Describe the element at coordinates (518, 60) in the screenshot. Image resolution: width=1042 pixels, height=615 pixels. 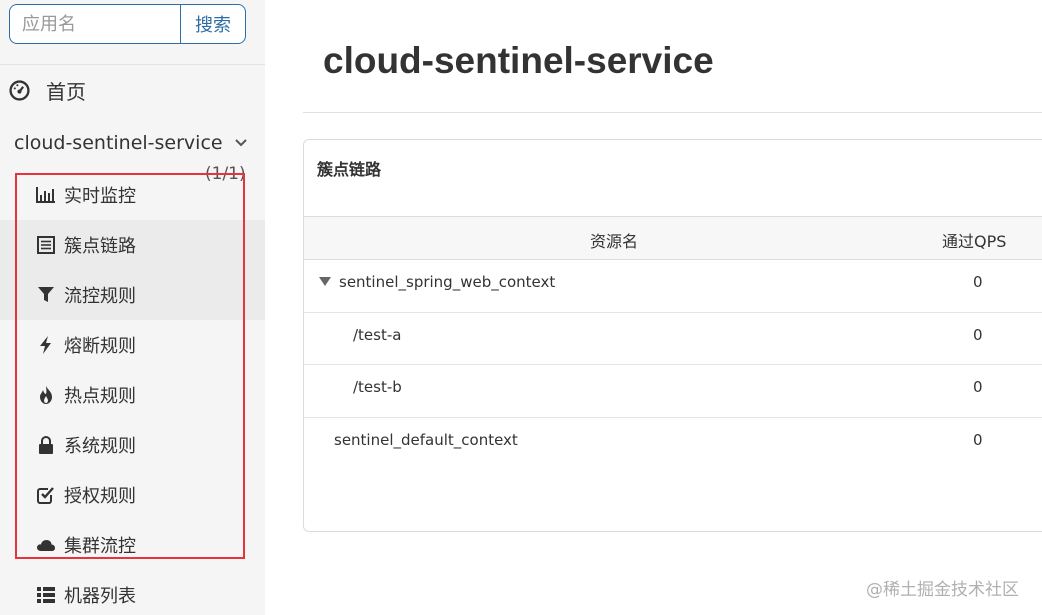
I see `page-title: cloud-sentinel-service` at that location.